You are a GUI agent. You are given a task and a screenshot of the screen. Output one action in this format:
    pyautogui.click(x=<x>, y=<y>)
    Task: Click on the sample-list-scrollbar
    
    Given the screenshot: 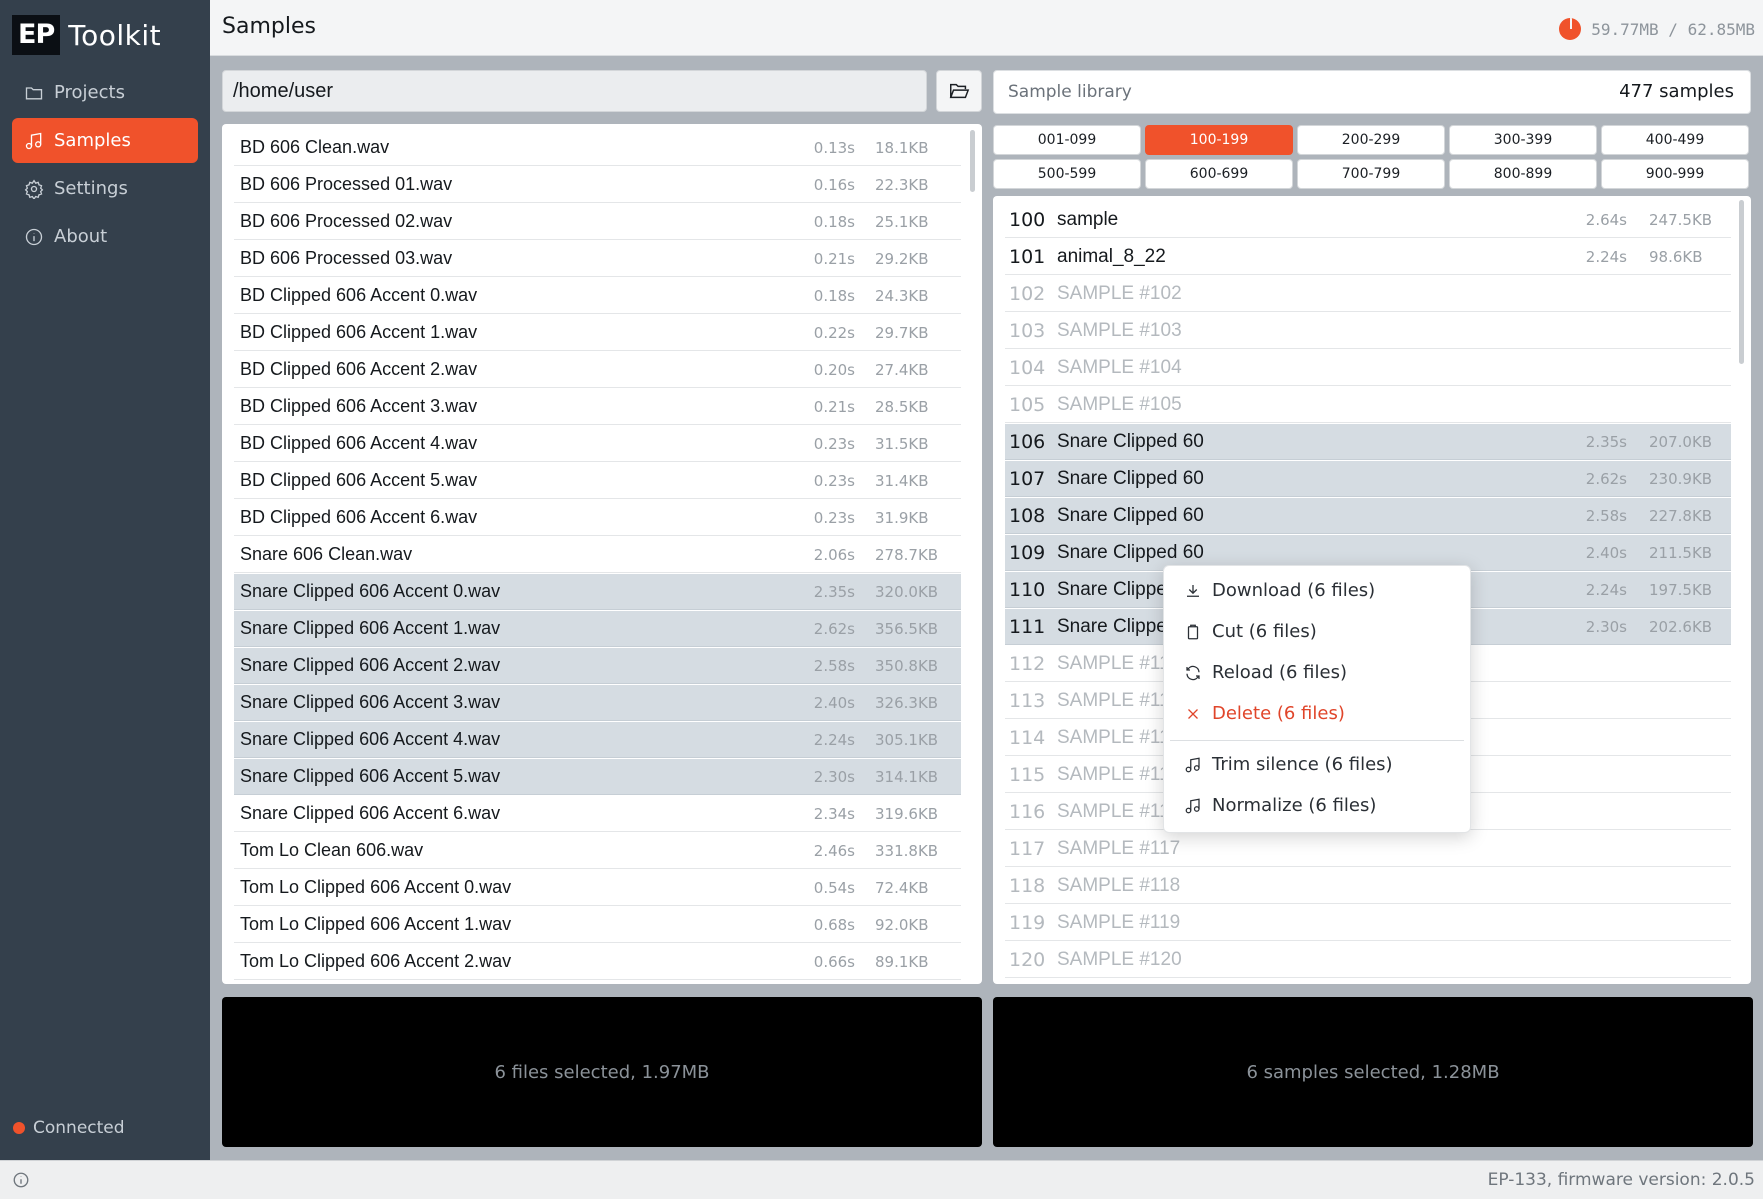 What is the action you would take?
    pyautogui.click(x=1741, y=282)
    